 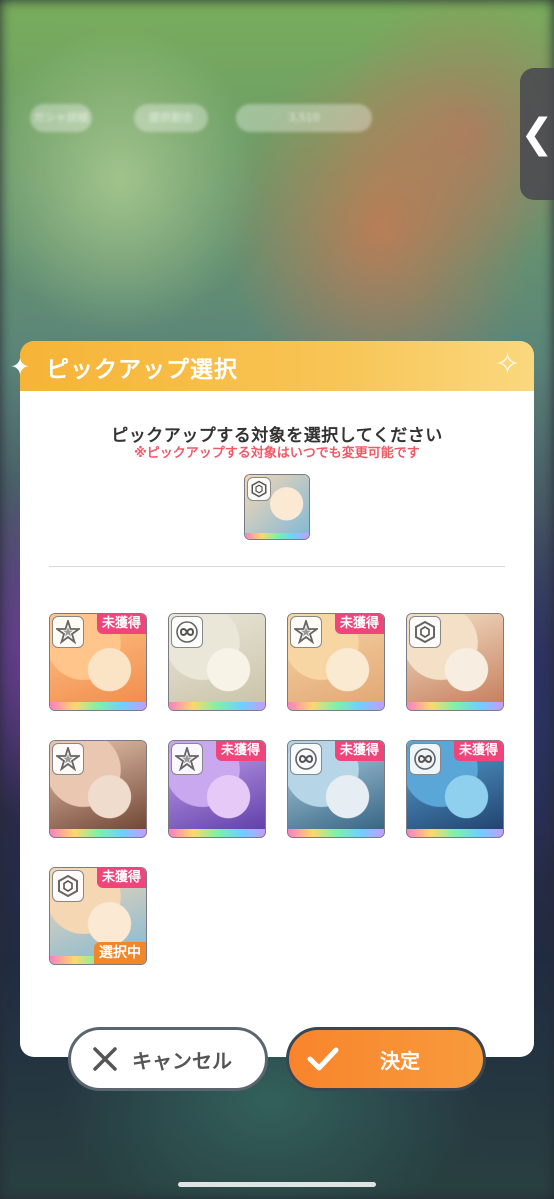 I want to click on change-note-text: ※ピックアップする対象はいつでも変更可能です, so click(x=277, y=453).